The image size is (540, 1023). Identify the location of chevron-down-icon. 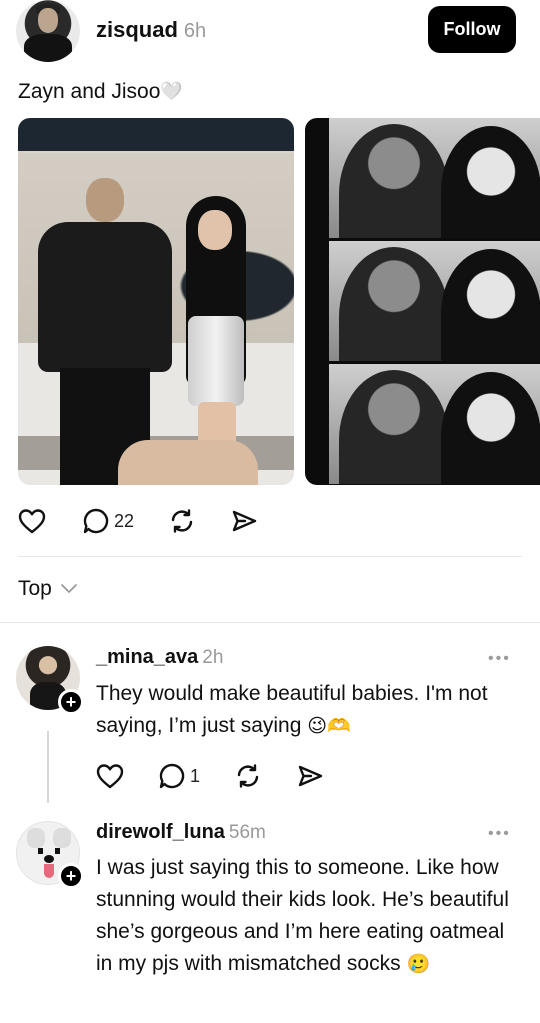
(68, 588).